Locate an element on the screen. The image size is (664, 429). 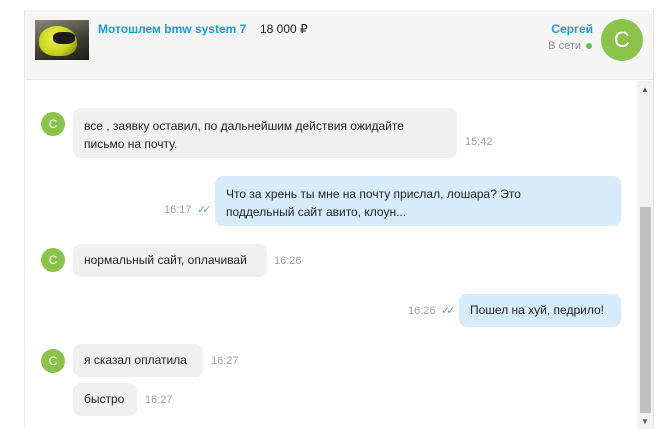
message-bubble-incoming: нормальный сайт, оплачивай is located at coordinates (170, 260).